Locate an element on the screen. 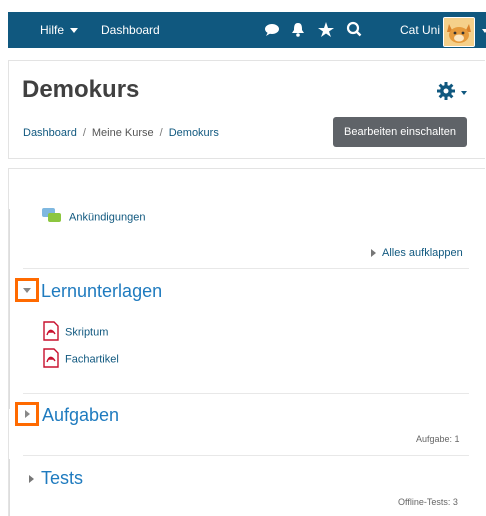 This screenshot has width=486, height=516. section-summary: Offline-Tests: 3 is located at coordinates (428, 502).